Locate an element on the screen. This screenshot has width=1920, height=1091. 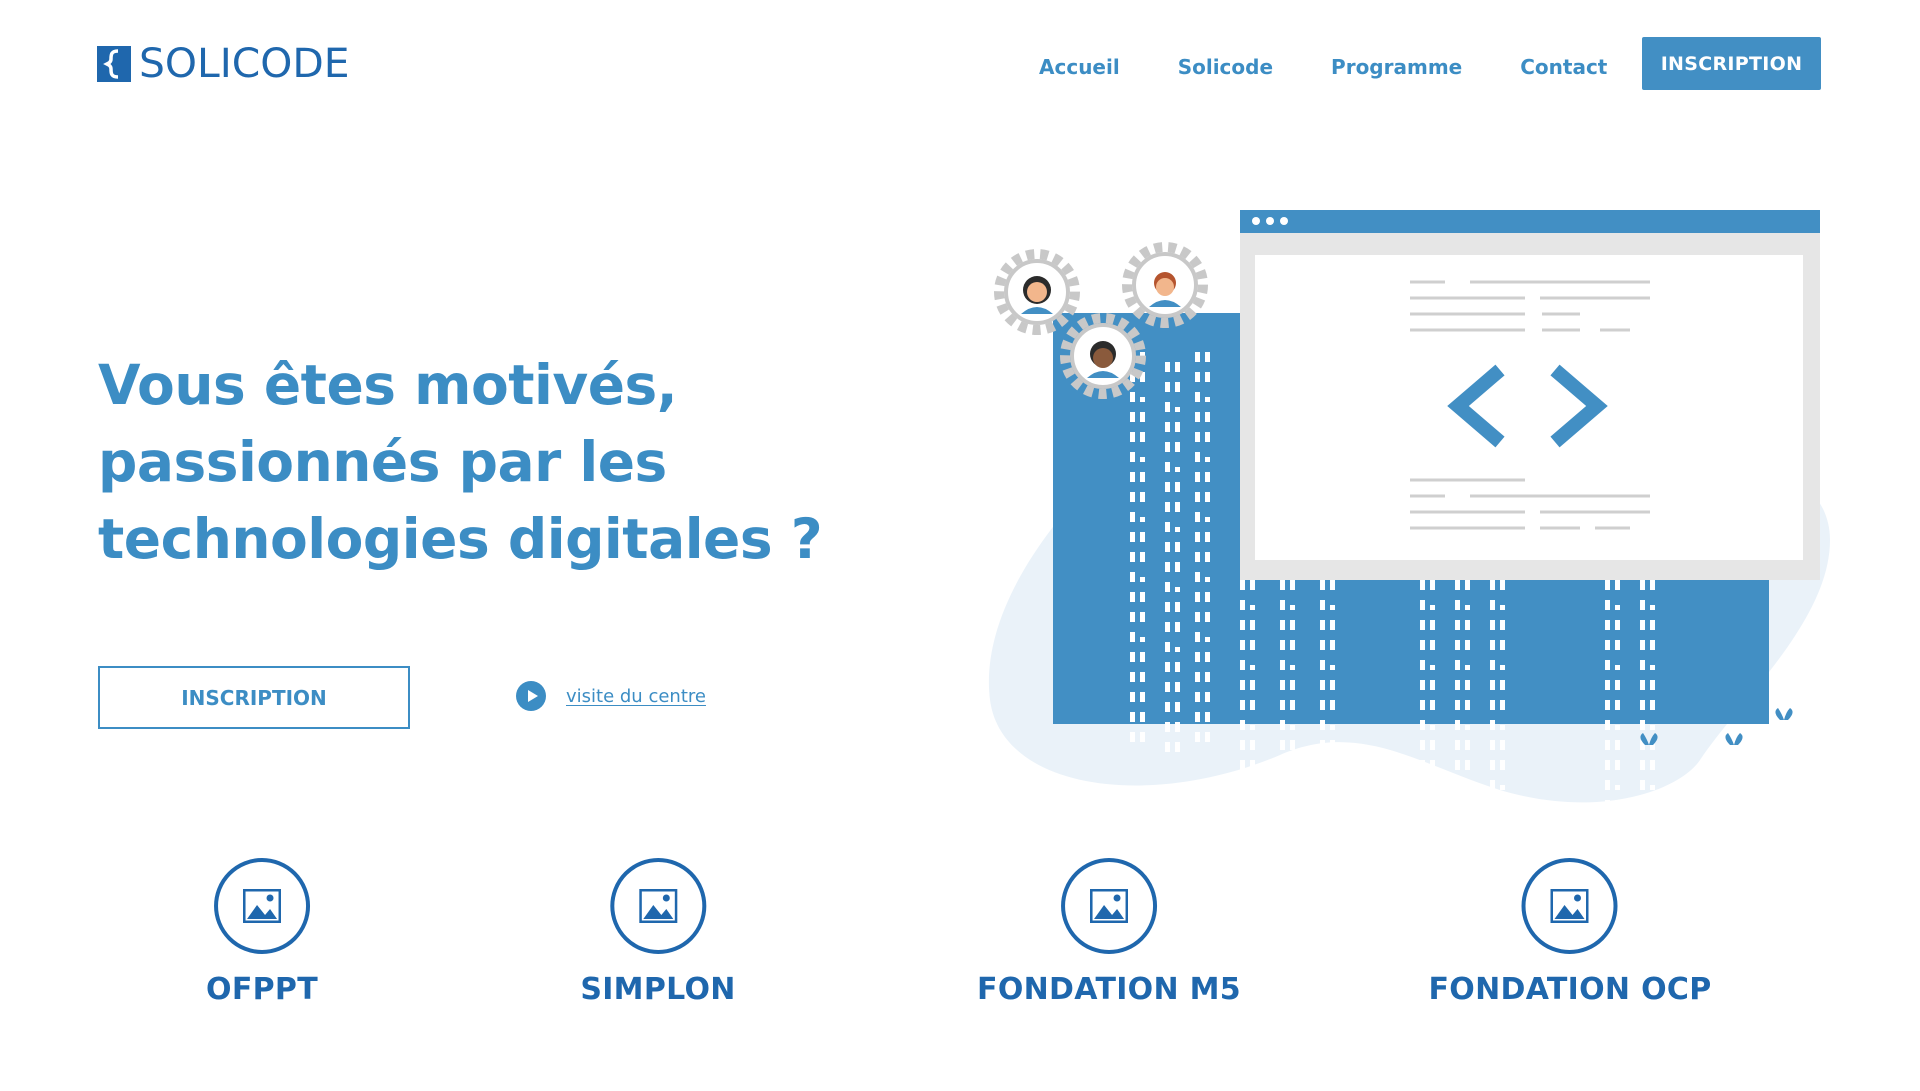
partner-fondation-ocp: FONDATION OCP is located at coordinates (1570, 932).